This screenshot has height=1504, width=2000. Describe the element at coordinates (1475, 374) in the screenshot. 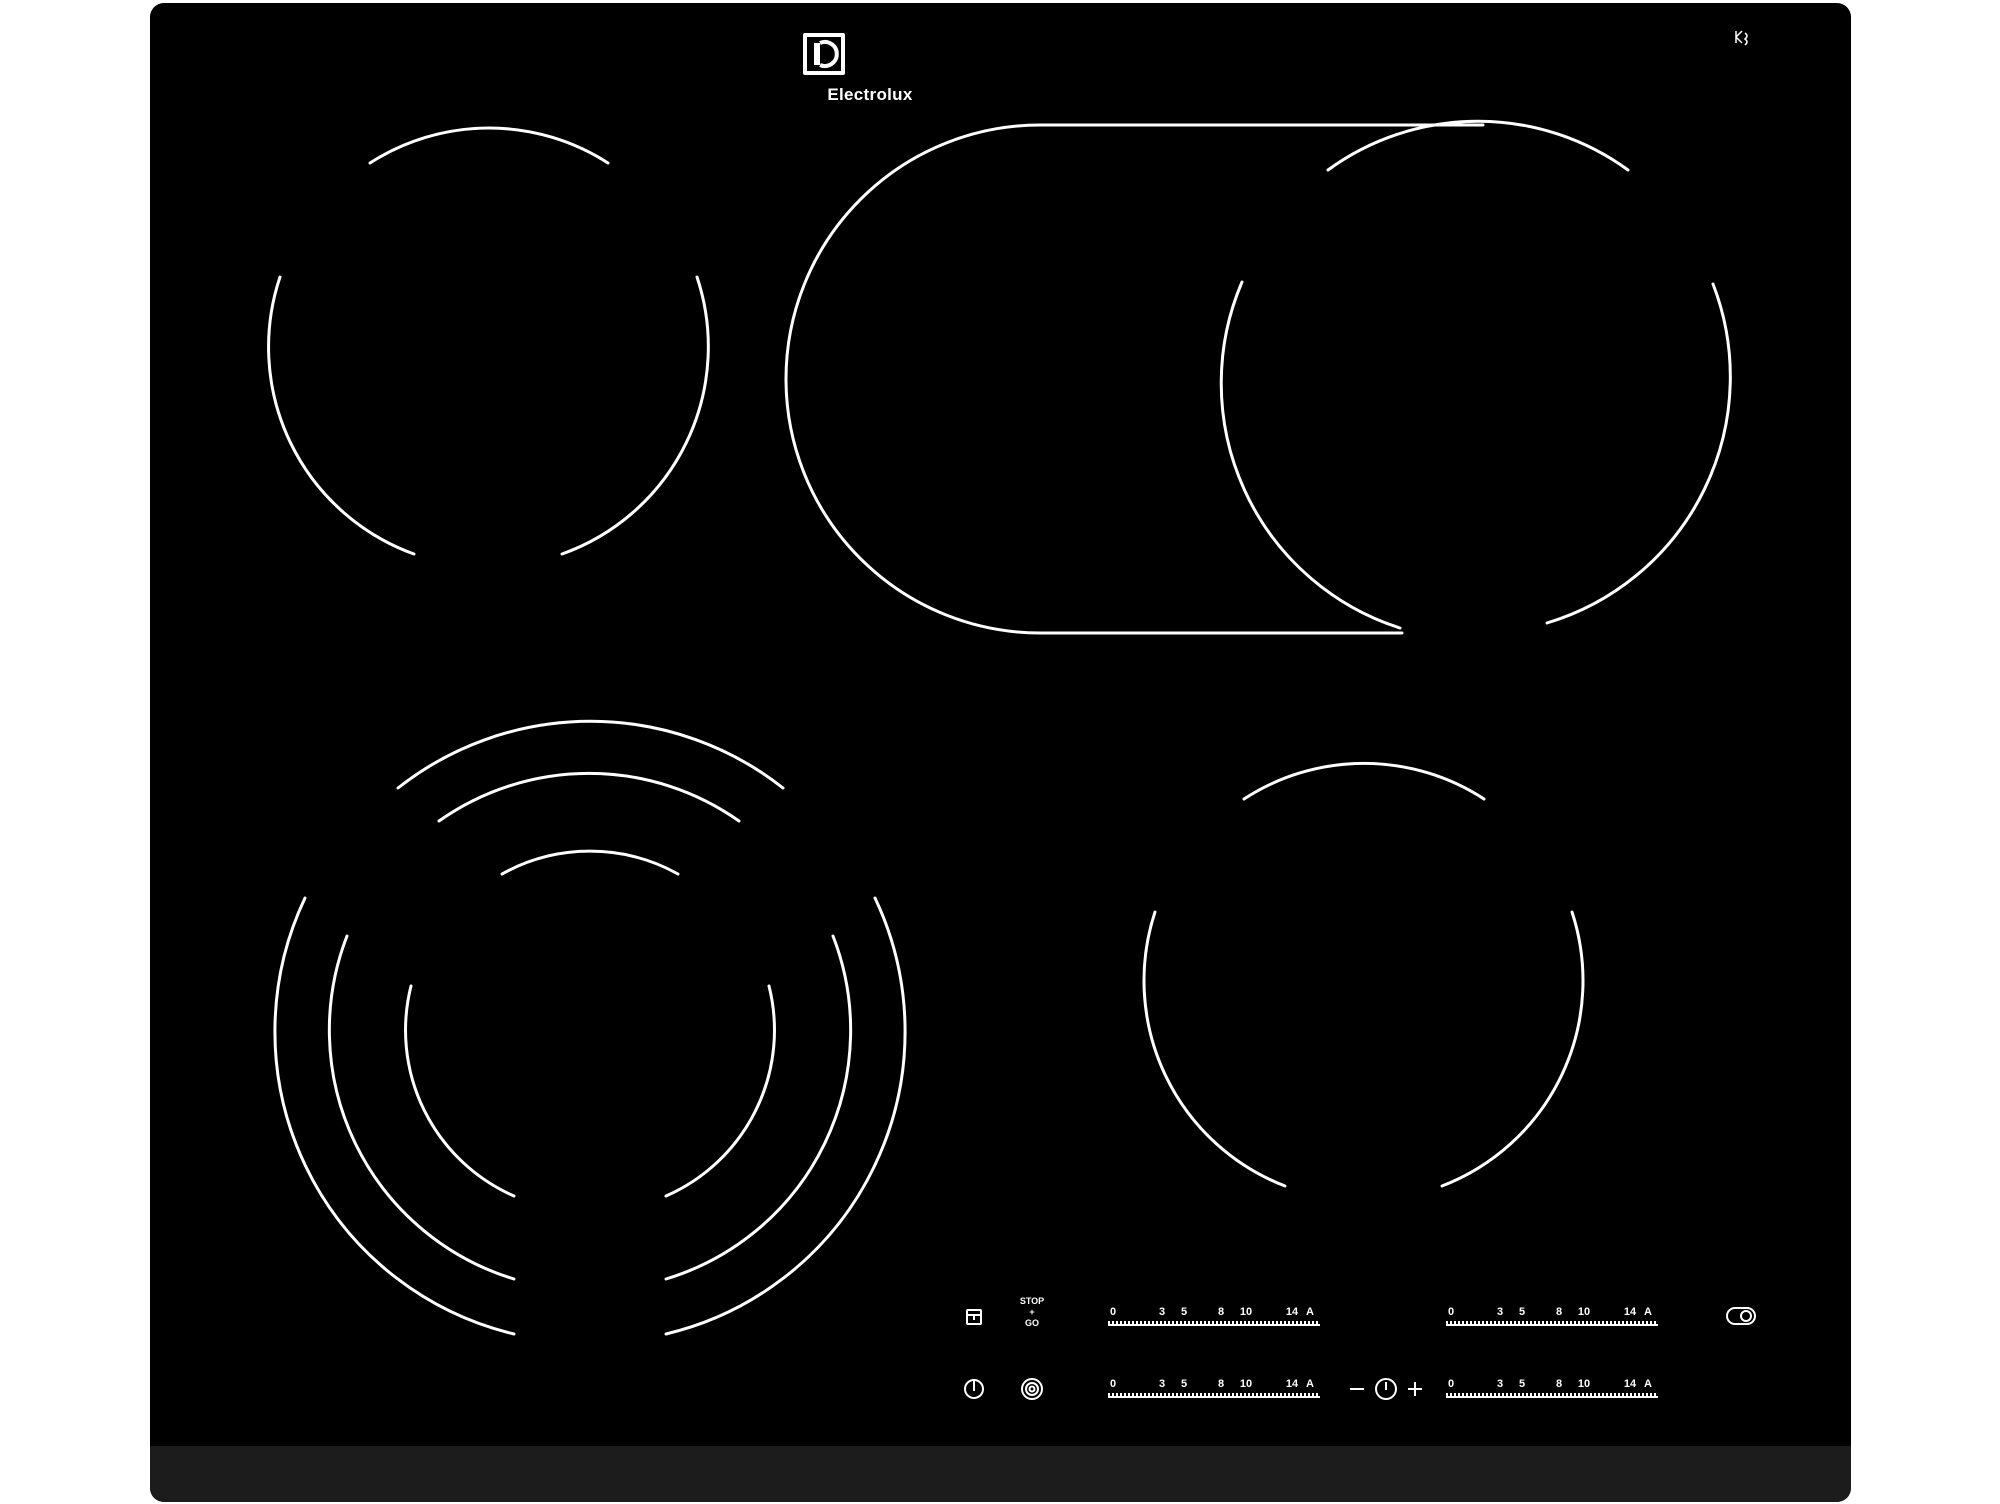

I see `zone-rear-right` at that location.